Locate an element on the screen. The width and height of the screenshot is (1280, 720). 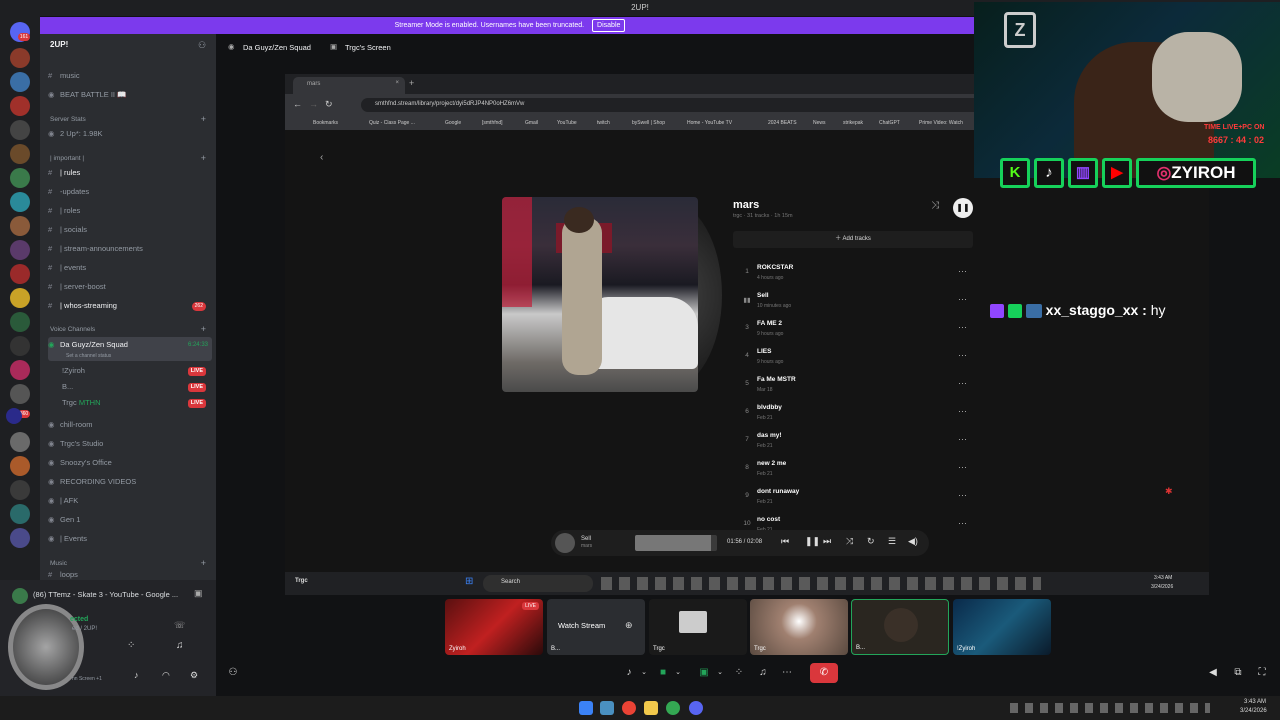
track-row: 7 das my! Feb 21 ⋯ is located at coordinates (856, 443).